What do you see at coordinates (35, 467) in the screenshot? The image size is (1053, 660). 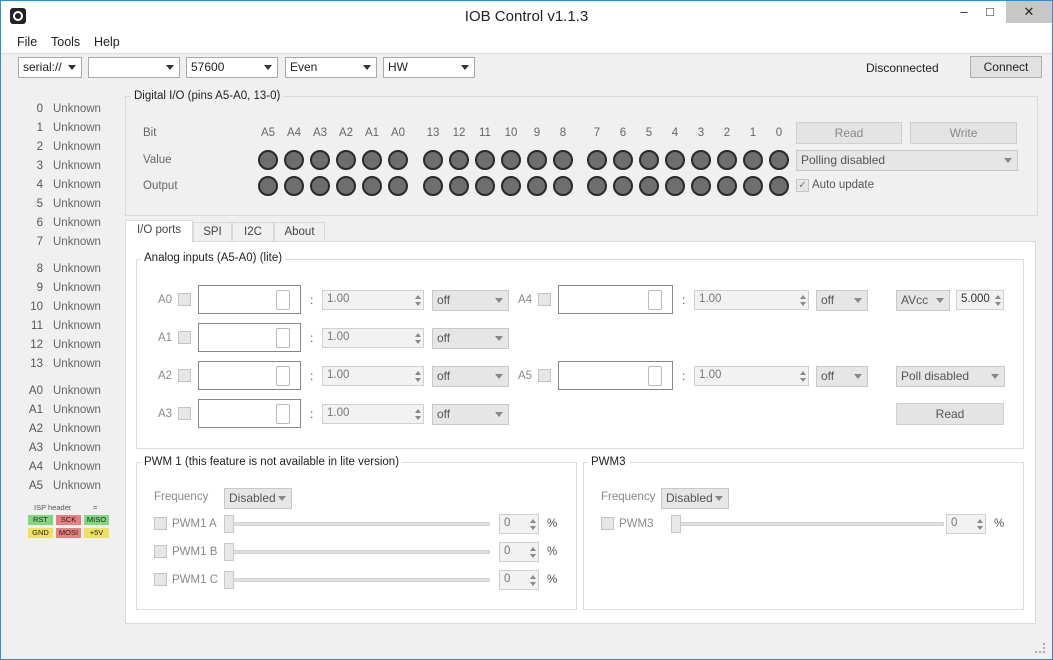 I see `pin-number: A4` at bounding box center [35, 467].